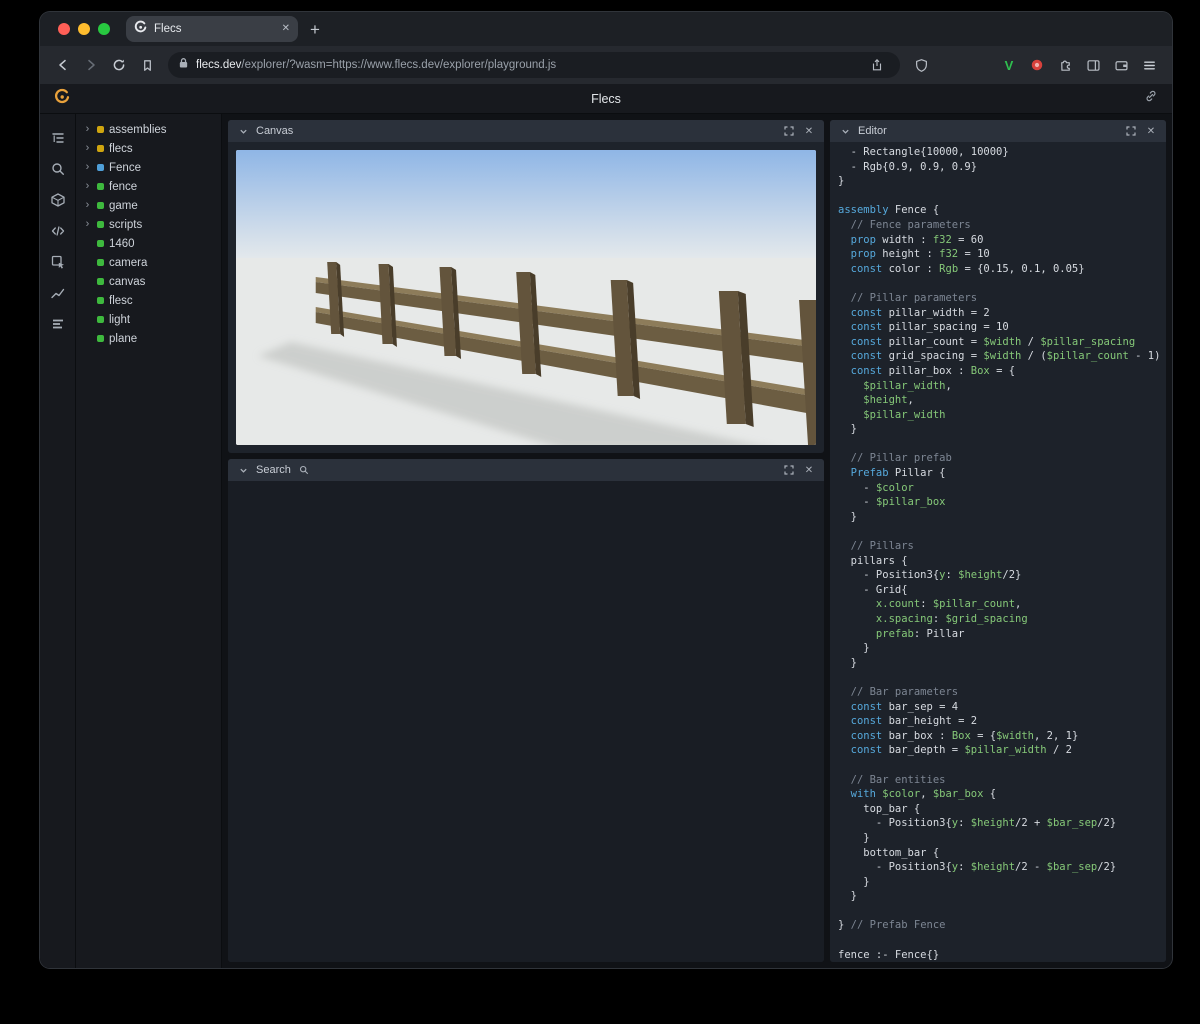 Image resolution: width=1200 pixels, height=1024 pixels. I want to click on code-line: } // Prefab Fence, so click(892, 925).